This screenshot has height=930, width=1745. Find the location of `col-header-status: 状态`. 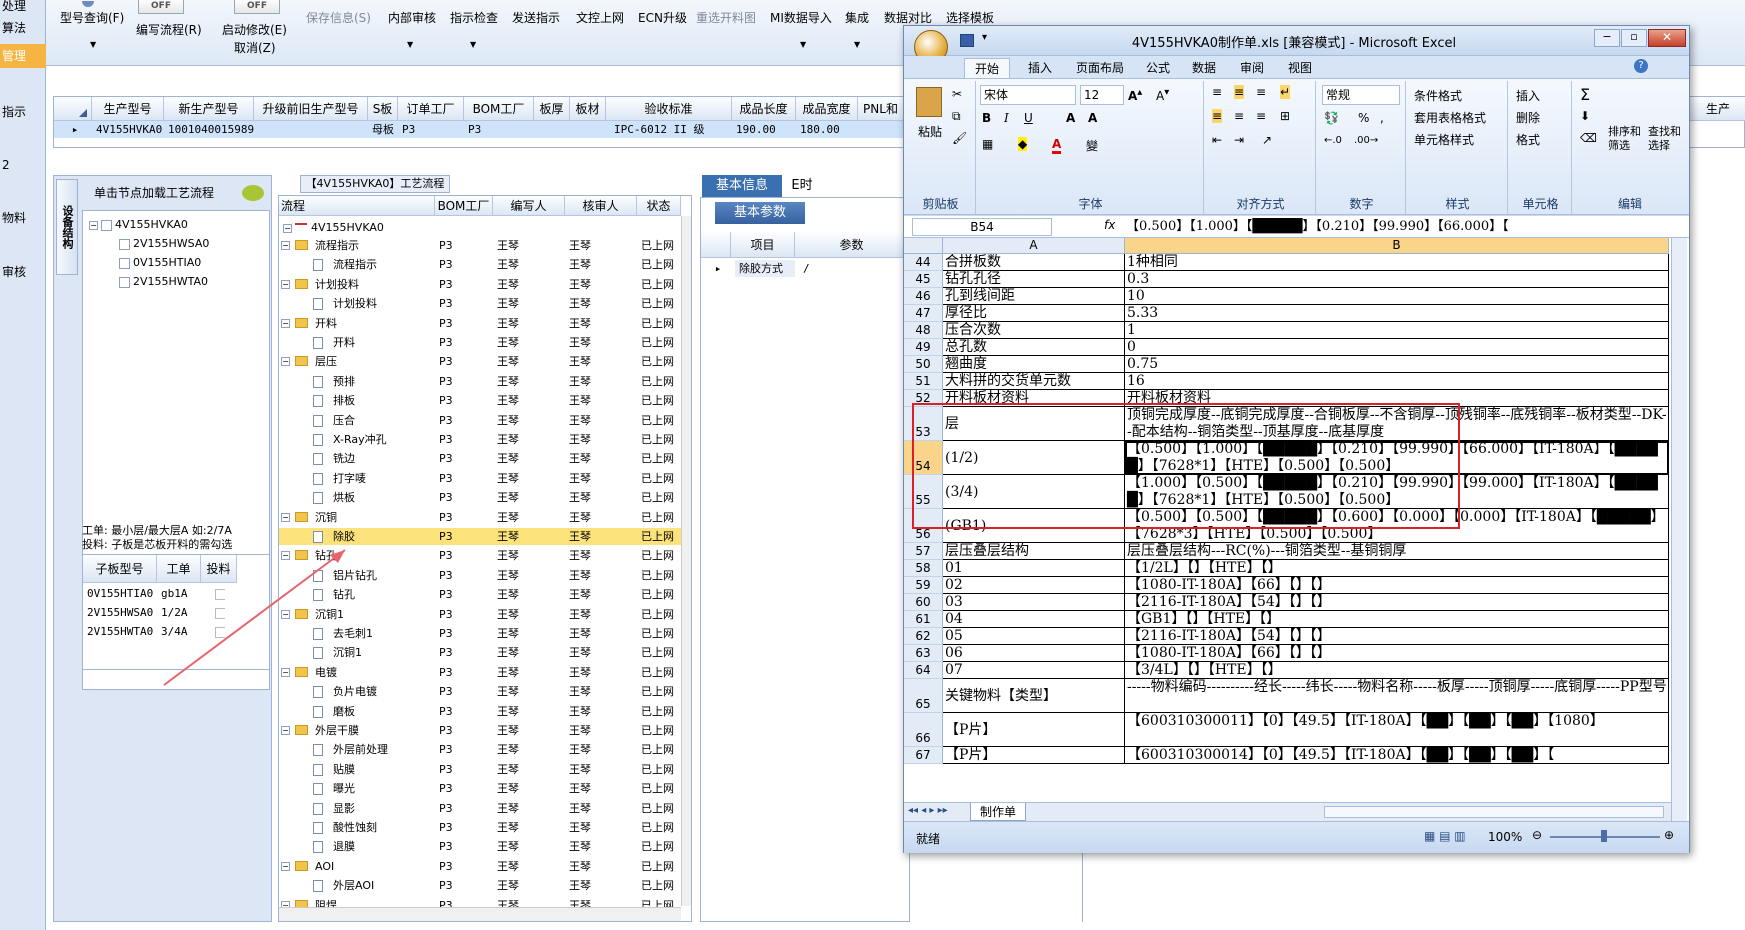

col-header-status: 状态 is located at coordinates (659, 206).